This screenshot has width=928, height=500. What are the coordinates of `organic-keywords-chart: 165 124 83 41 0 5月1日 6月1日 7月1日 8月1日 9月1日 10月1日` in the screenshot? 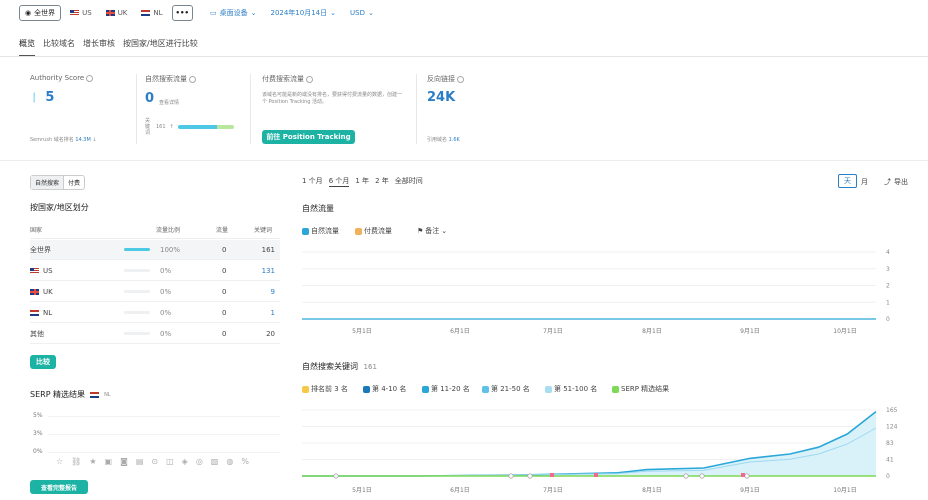 It's located at (600, 450).